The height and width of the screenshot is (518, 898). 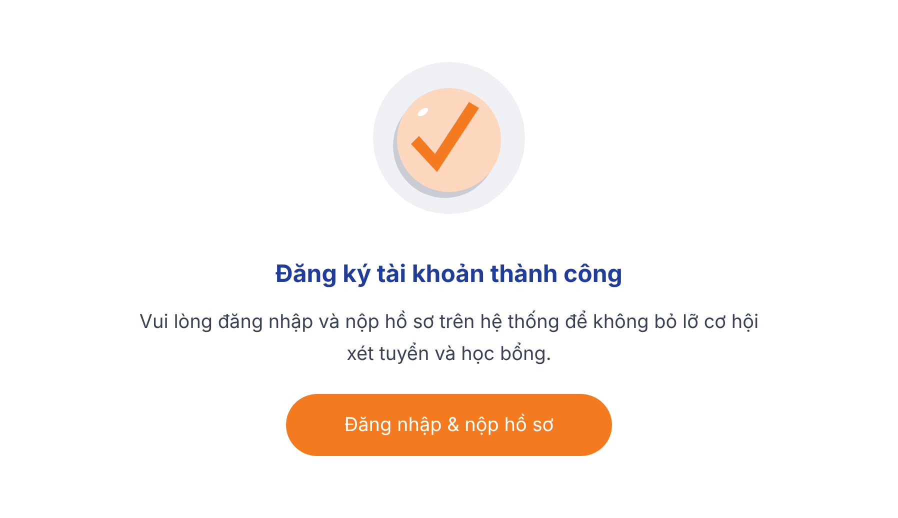 I want to click on instruction-text: Vui lòng đăng nhập và nộp hồ sơ trên hệ thống để không bỏ lỡ cơ hội xét tuyển và học bổng., so click(x=449, y=338).